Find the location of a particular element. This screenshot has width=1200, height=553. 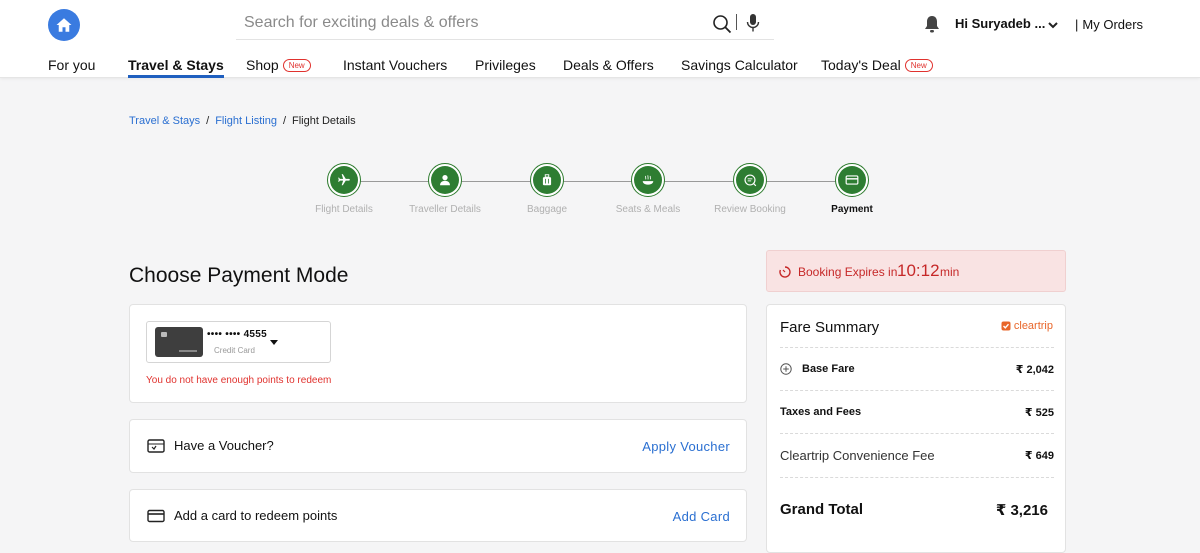

step-label: Traveller Details is located at coordinates (445, 209).